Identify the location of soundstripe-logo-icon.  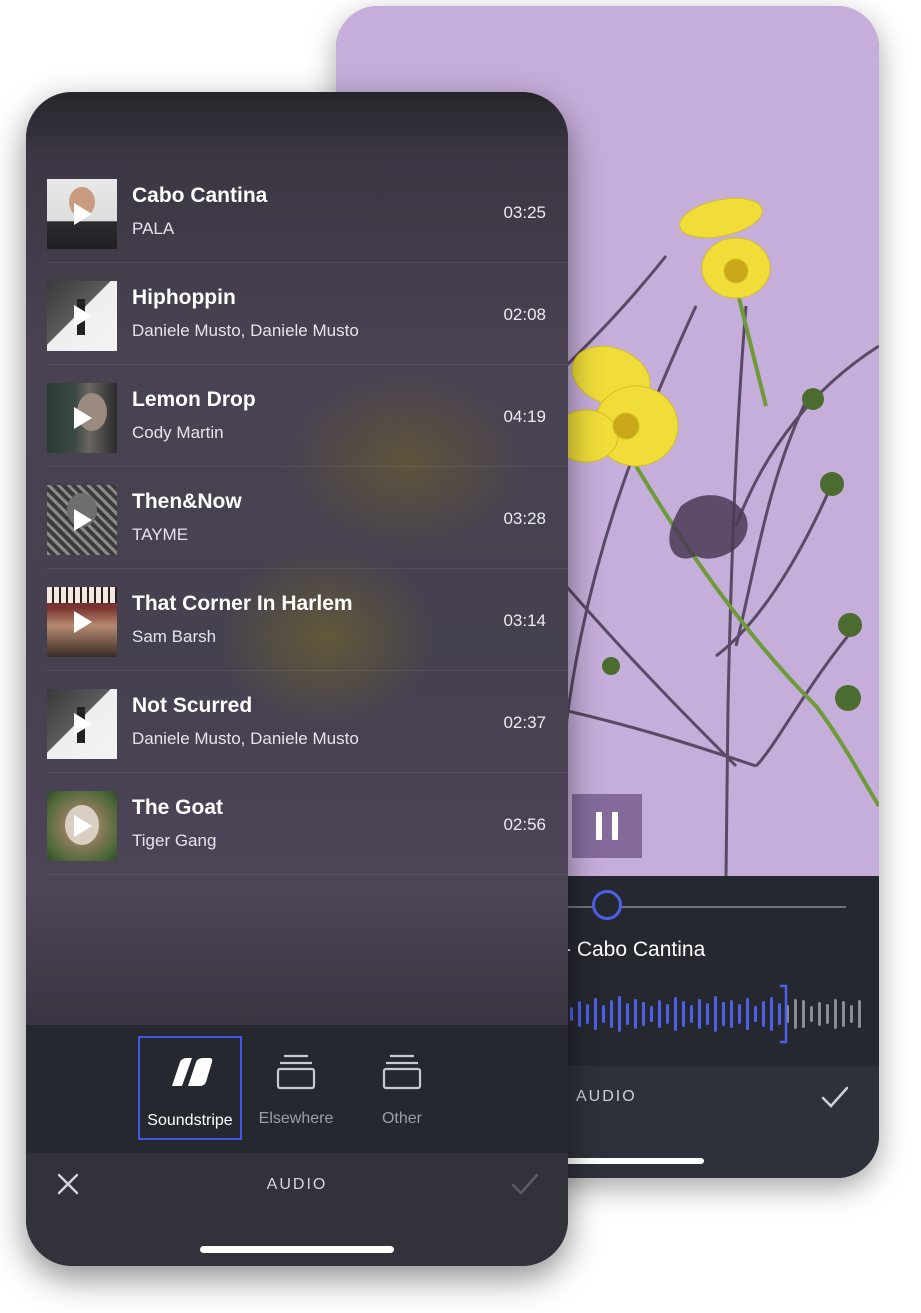
(192, 1072).